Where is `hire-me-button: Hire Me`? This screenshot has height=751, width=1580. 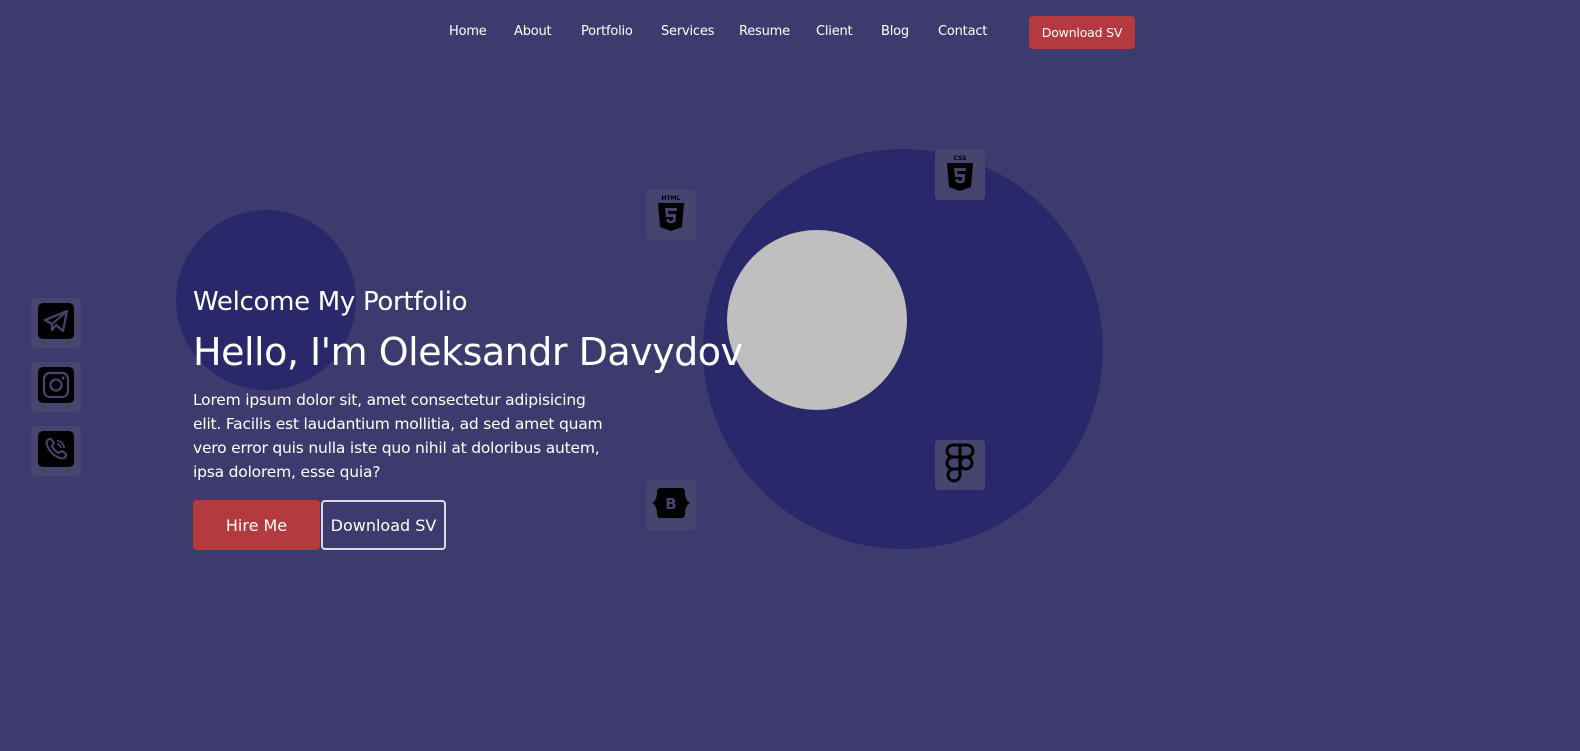
hire-me-button: Hire Me is located at coordinates (256, 525).